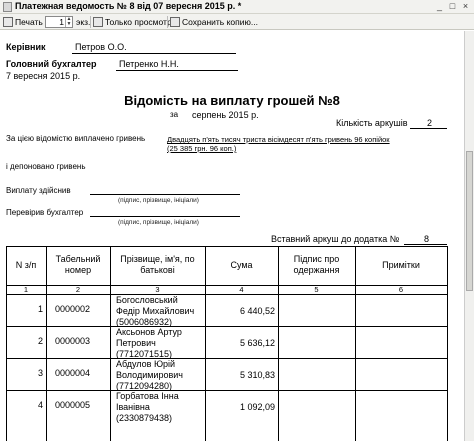 The image size is (474, 441). Describe the element at coordinates (439, 6) in the screenshot. I see `minimize-button: _` at that location.